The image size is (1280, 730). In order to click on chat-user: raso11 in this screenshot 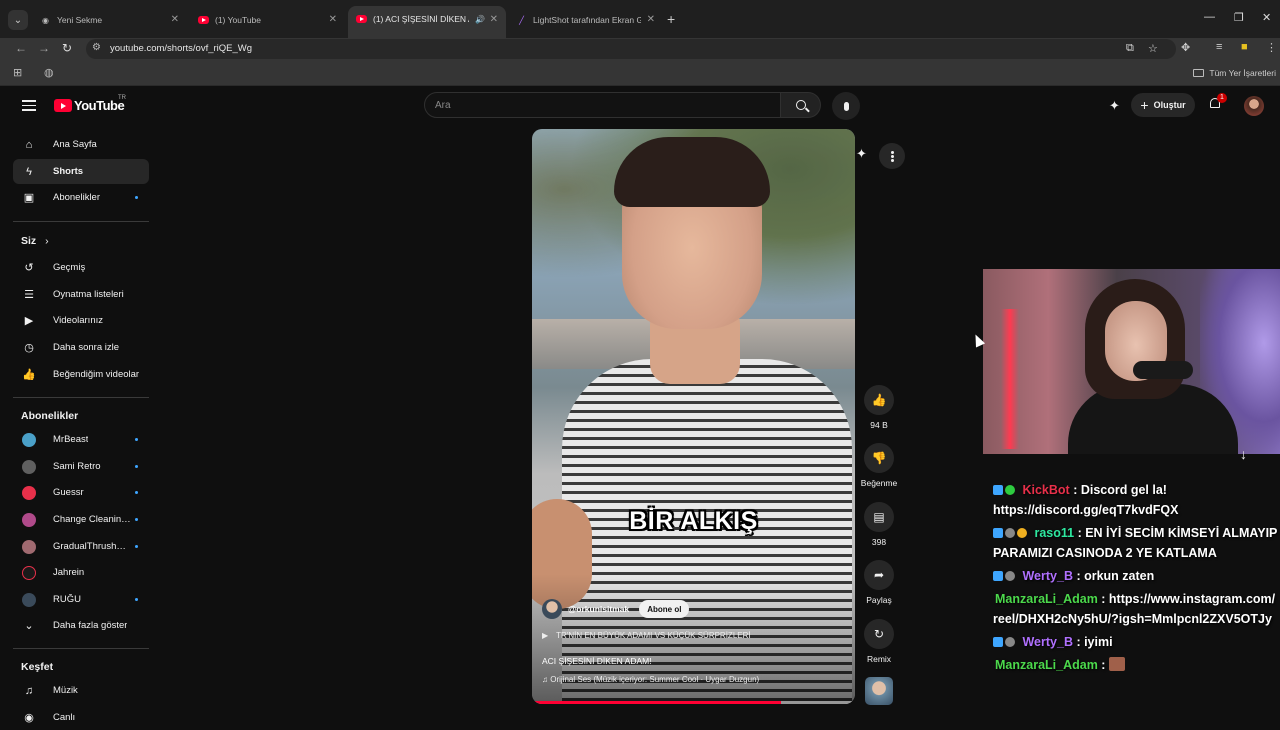, I will do `click(1054, 533)`.